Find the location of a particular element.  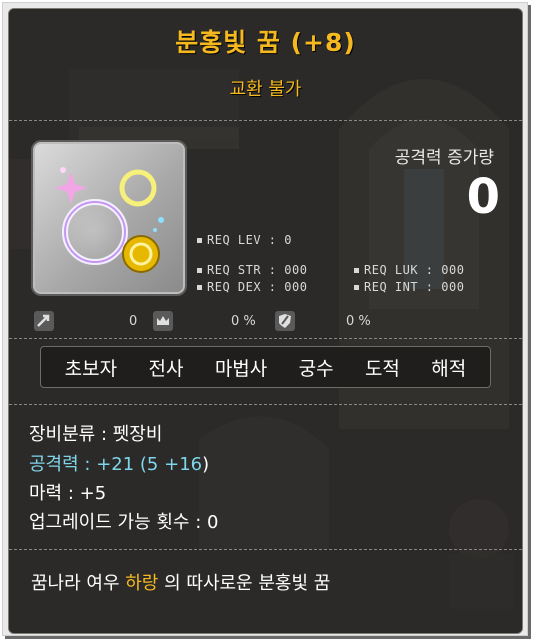

job-pirate: 해적 is located at coordinates (449, 368).